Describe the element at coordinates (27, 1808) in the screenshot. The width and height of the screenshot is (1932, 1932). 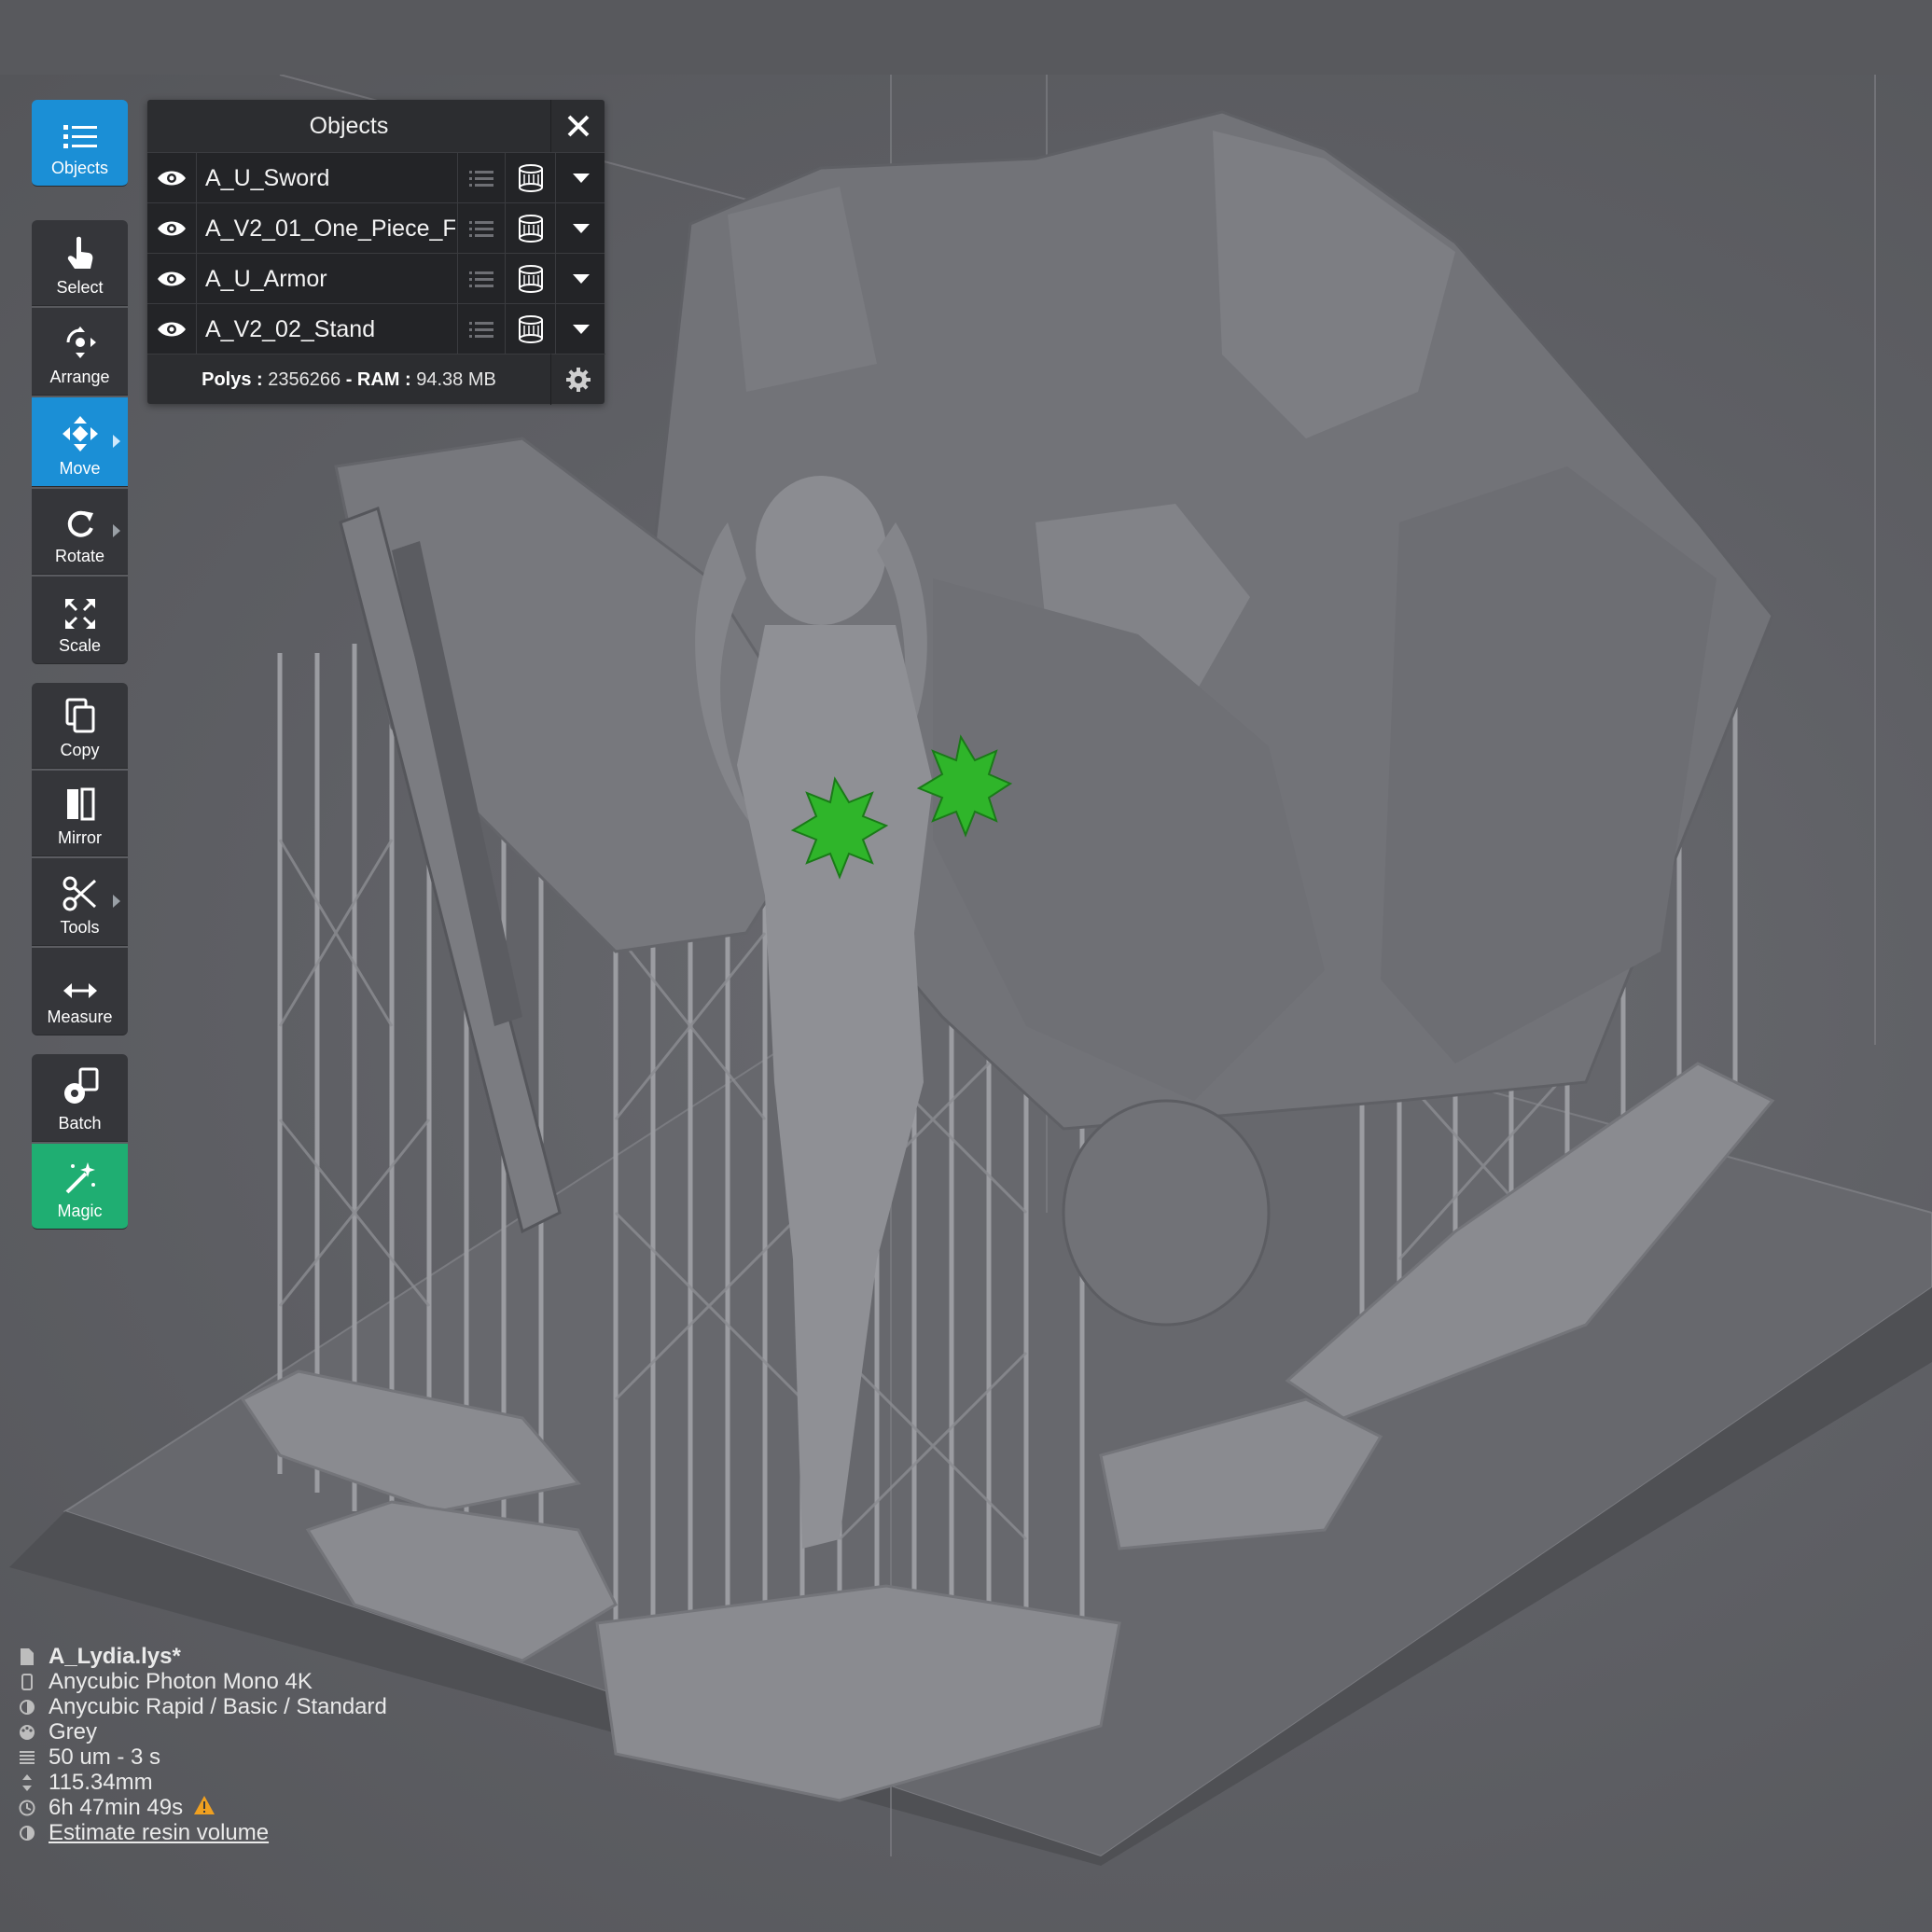
I see `clock-icon` at that location.